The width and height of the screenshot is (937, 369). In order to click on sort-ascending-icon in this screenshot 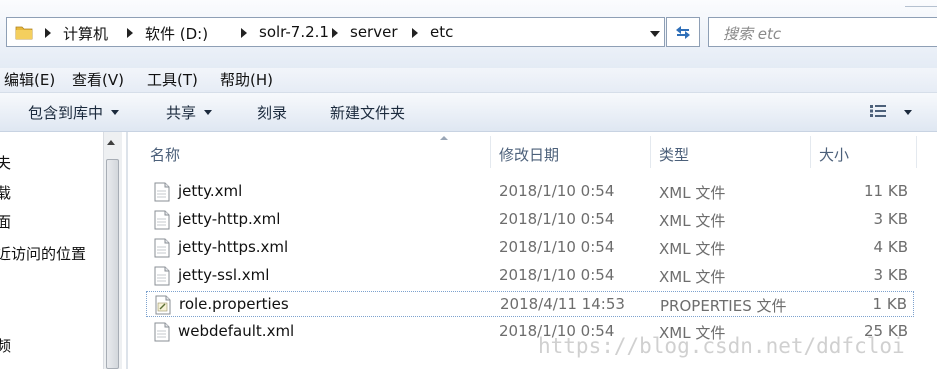, I will do `click(444, 138)`.